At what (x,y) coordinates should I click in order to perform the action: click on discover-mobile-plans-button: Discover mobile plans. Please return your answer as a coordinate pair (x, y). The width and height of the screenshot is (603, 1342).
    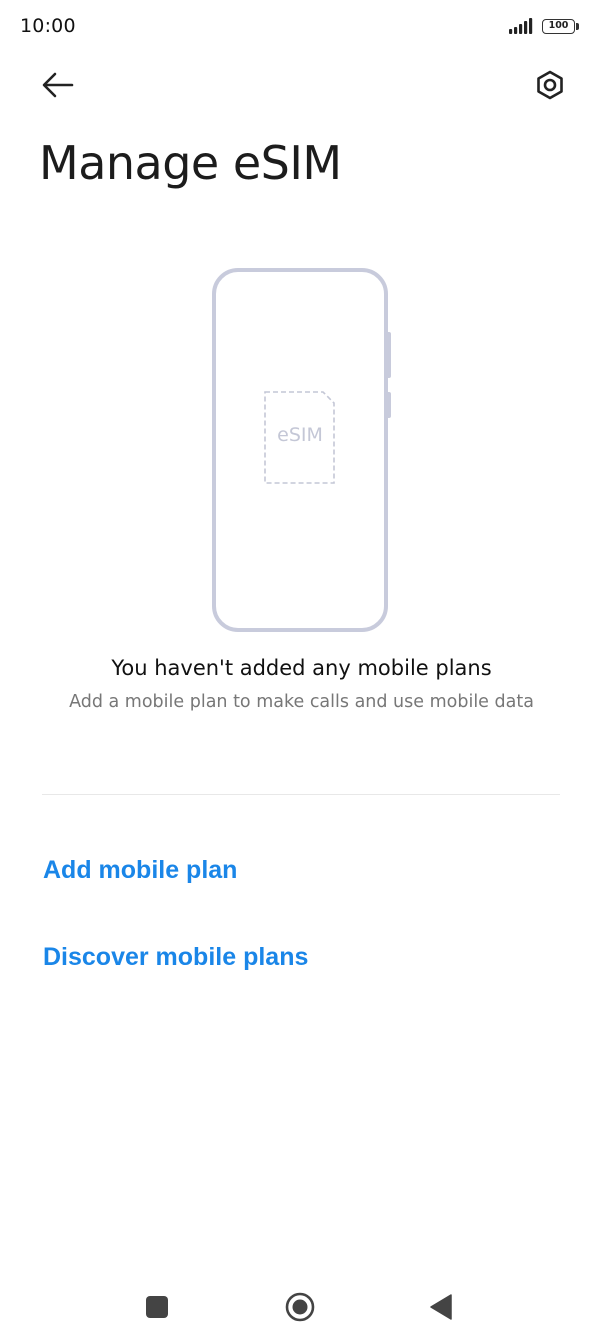
    Looking at the image, I should click on (175, 957).